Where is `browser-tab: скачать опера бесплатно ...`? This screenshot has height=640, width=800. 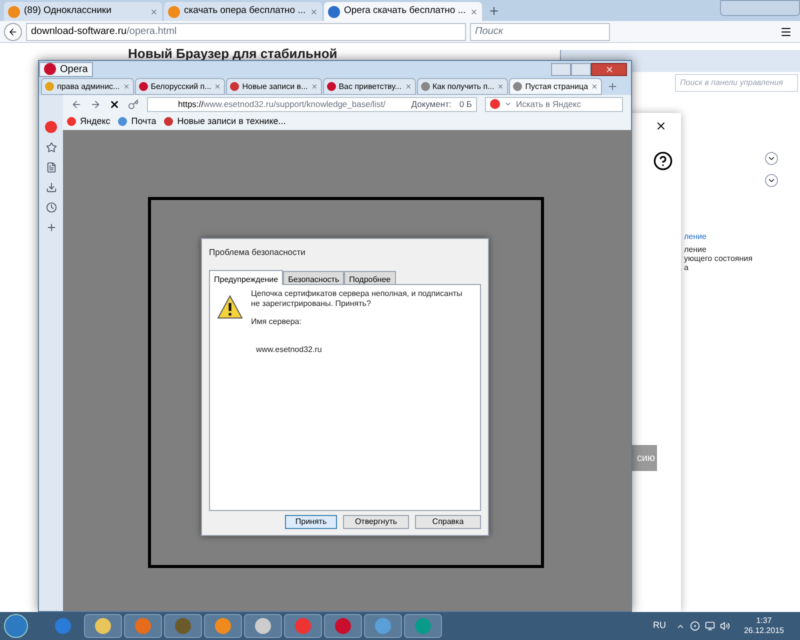 browser-tab: скачать опера бесплатно ... is located at coordinates (243, 11).